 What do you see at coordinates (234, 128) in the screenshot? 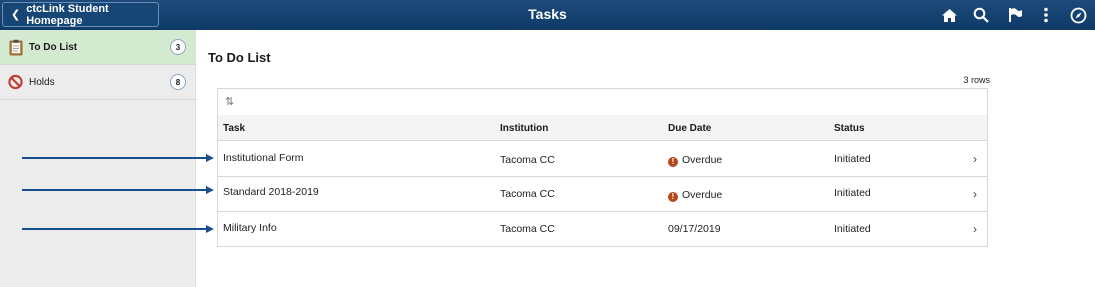
I see `column-header-task: Task` at bounding box center [234, 128].